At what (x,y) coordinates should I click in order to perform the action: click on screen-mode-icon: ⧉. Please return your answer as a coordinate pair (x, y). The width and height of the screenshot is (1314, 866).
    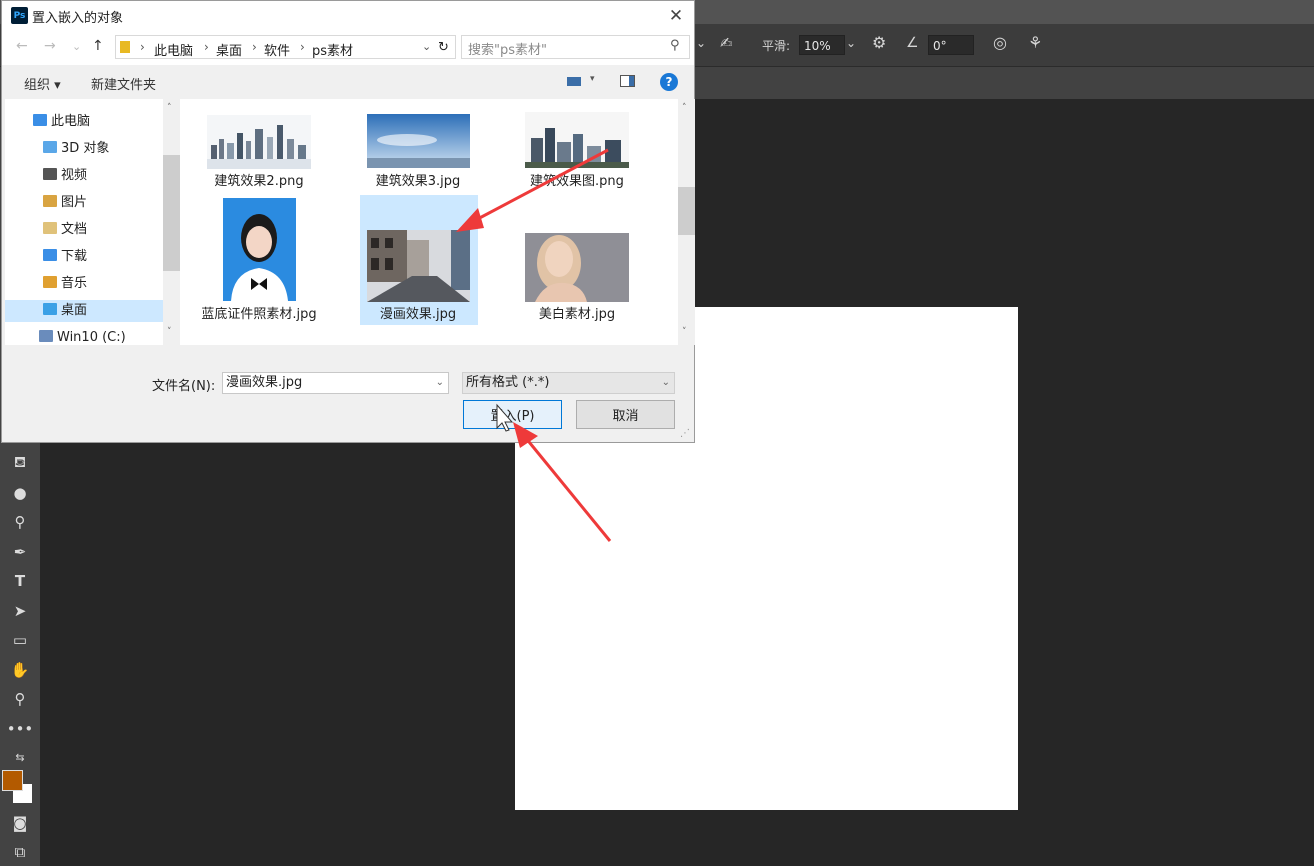
    Looking at the image, I should click on (20, 852).